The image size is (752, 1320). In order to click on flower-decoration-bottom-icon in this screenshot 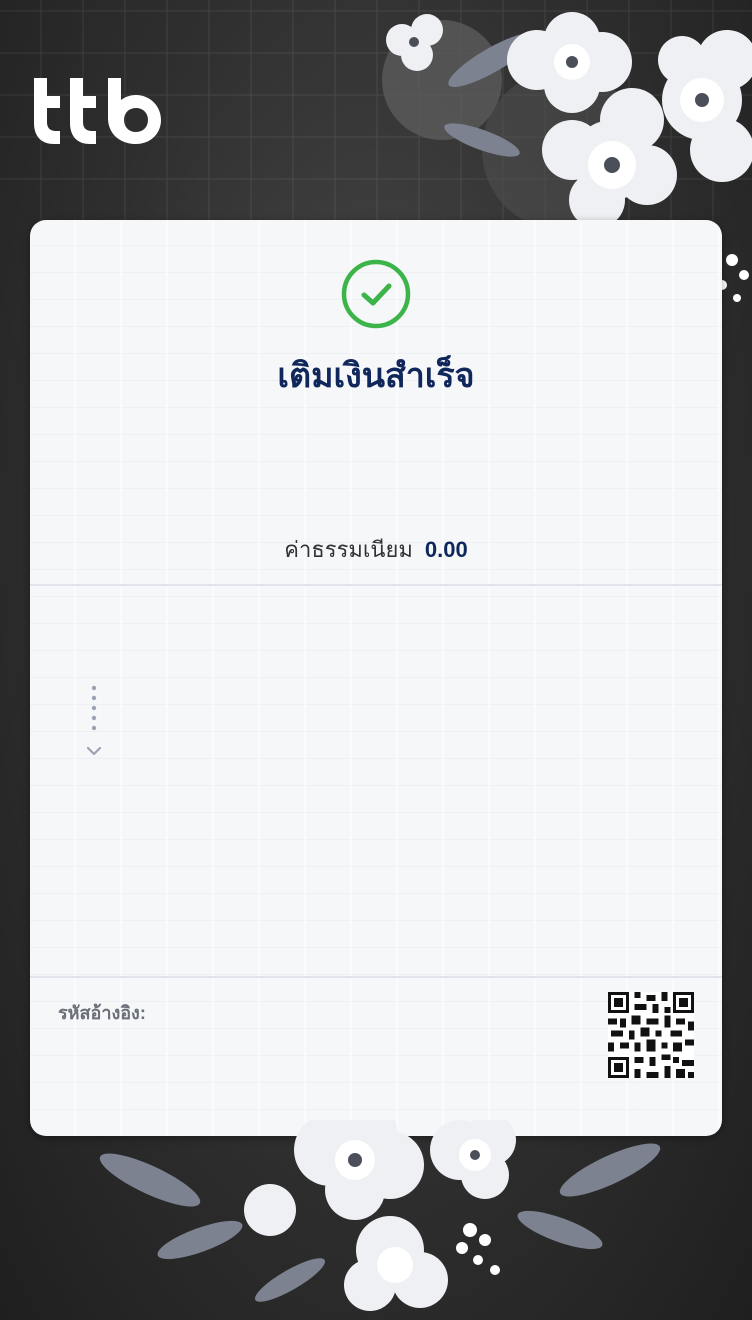, I will do `click(380, 1215)`.